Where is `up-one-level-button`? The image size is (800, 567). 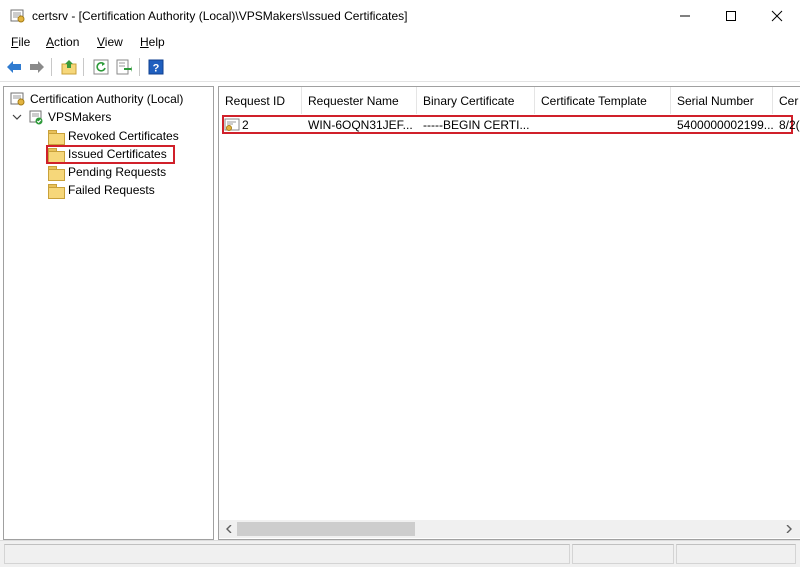
up-one-level-button is located at coordinates (69, 67).